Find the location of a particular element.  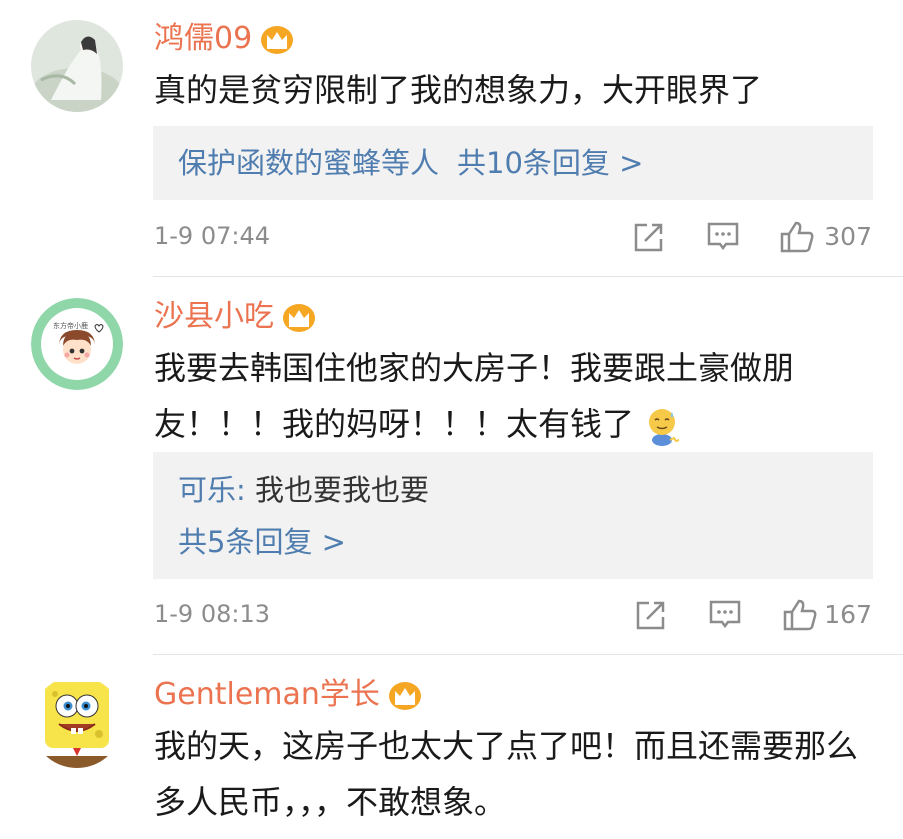

comment-text-line: 我要去韩国住他家的大房子！我要跟土豪做朋 is located at coordinates (474, 368).